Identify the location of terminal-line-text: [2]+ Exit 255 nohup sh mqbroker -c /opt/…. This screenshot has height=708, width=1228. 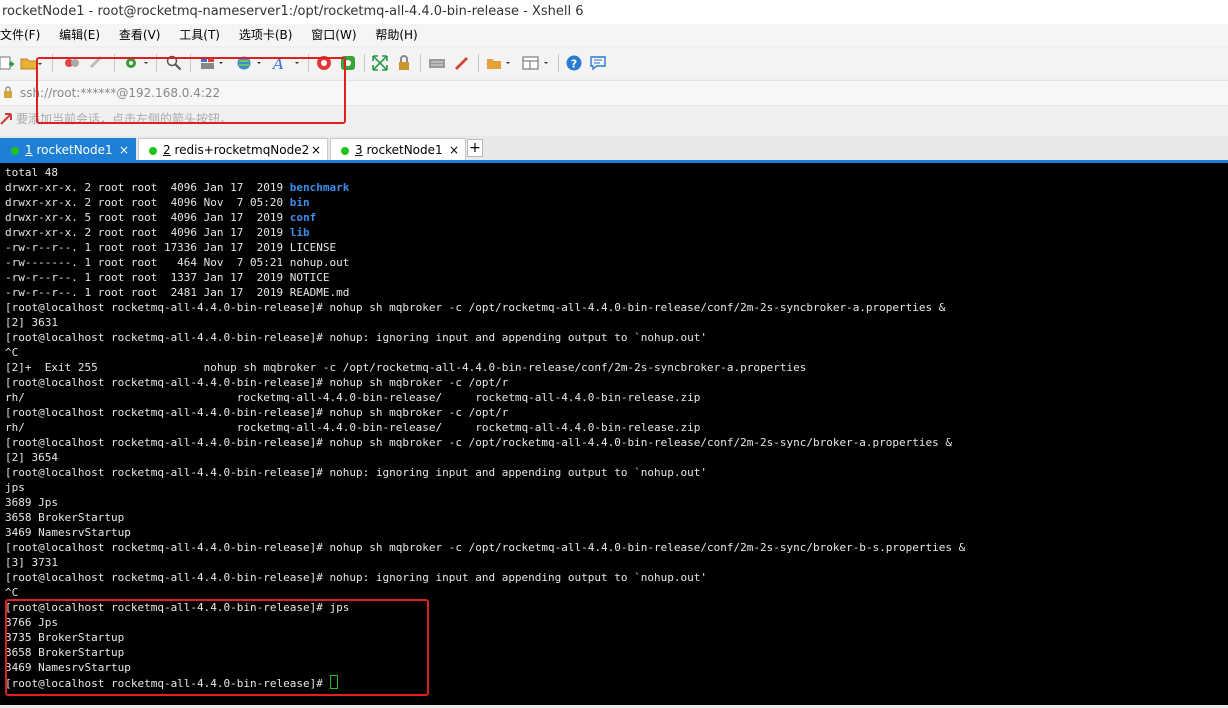
(406, 367).